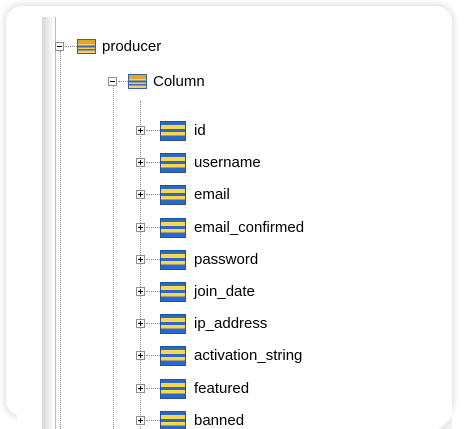  I want to click on column-label: featured, so click(222, 388).